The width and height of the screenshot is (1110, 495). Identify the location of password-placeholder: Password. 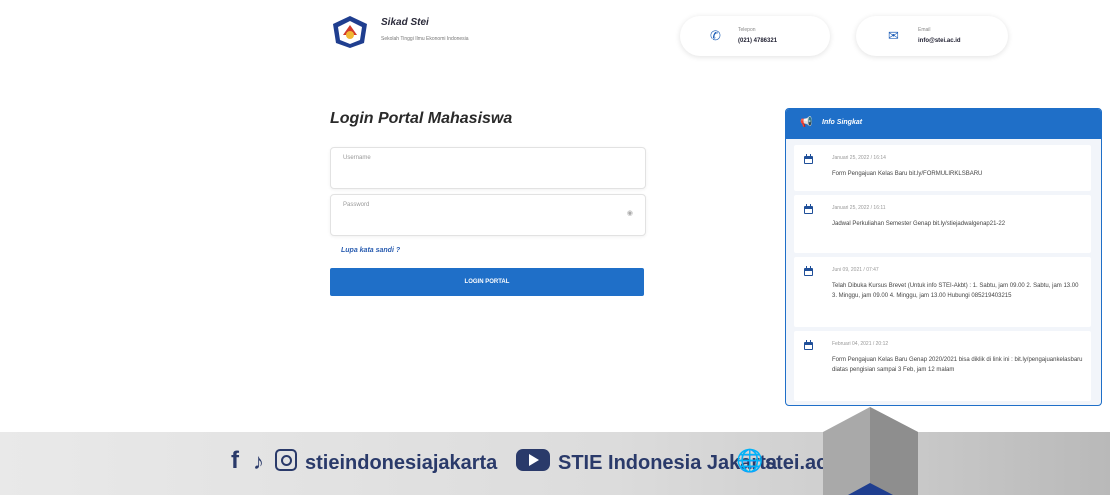
(356, 205).